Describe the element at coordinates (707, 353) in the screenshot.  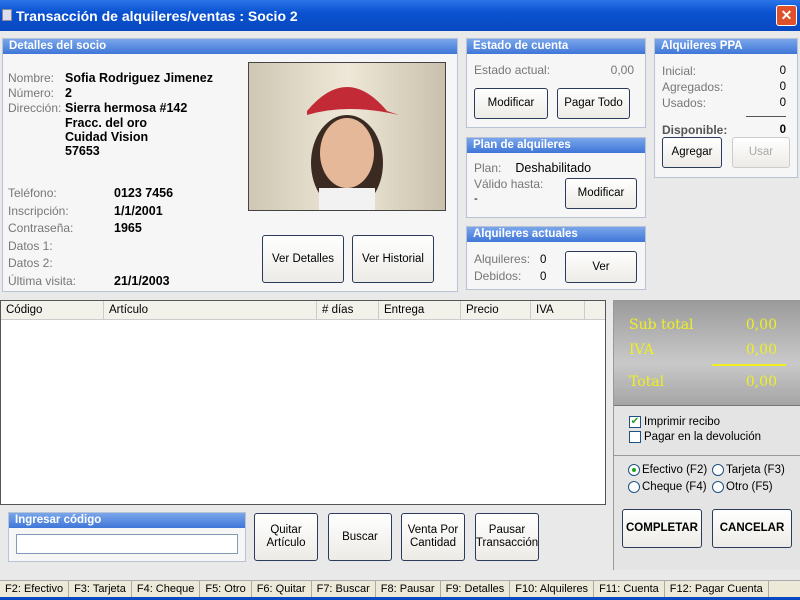
I see `totals-box: Sub total 0,00 IVA 0,00 Total 0,00` at that location.